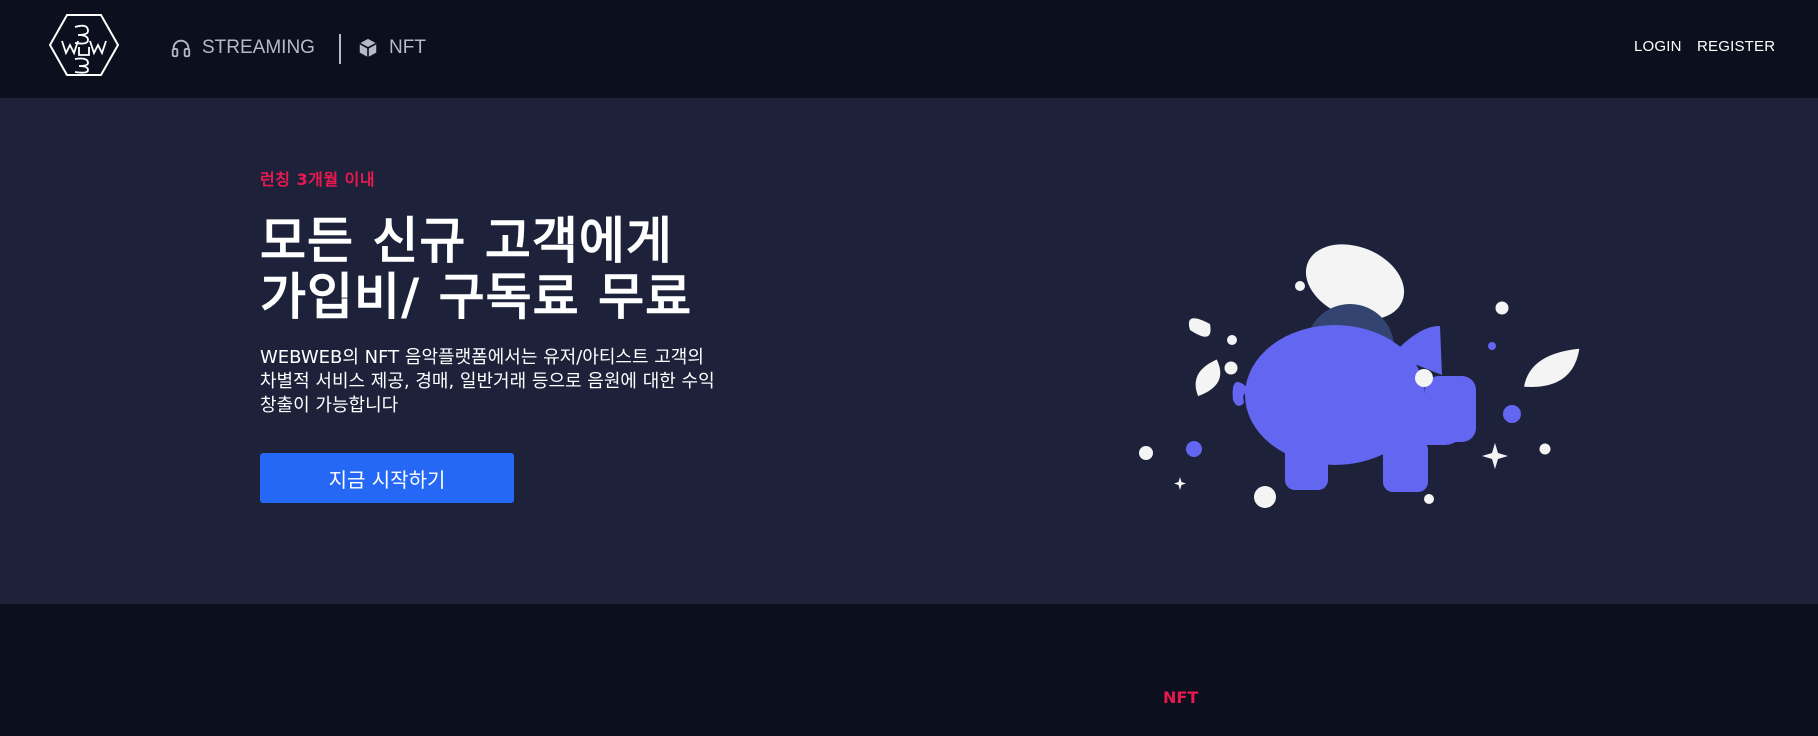  I want to click on nav-divider, so click(340, 49).